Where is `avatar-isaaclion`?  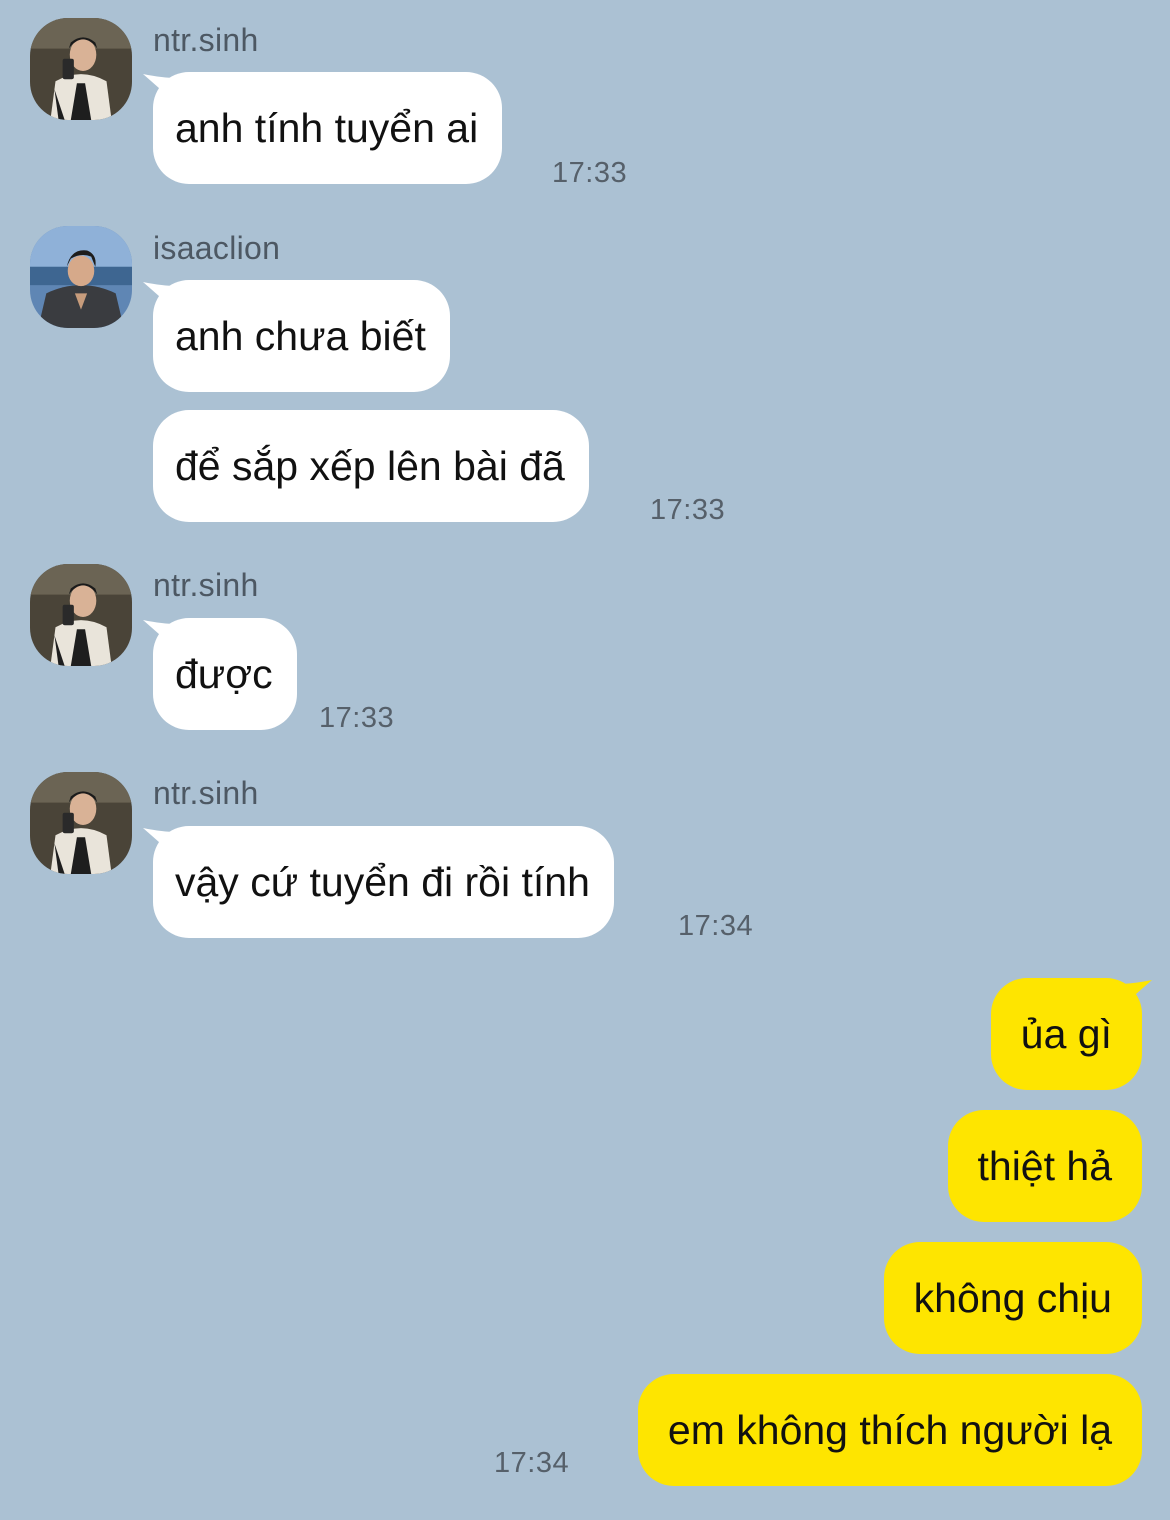
avatar-isaaclion is located at coordinates (81, 277).